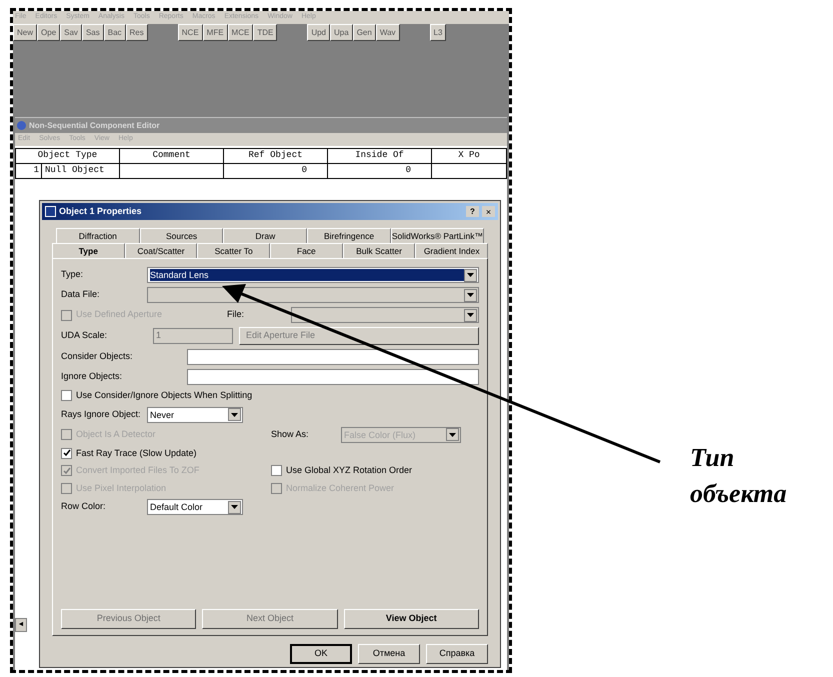 The width and height of the screenshot is (833, 677). I want to click on help-button: ?, so click(472, 211).